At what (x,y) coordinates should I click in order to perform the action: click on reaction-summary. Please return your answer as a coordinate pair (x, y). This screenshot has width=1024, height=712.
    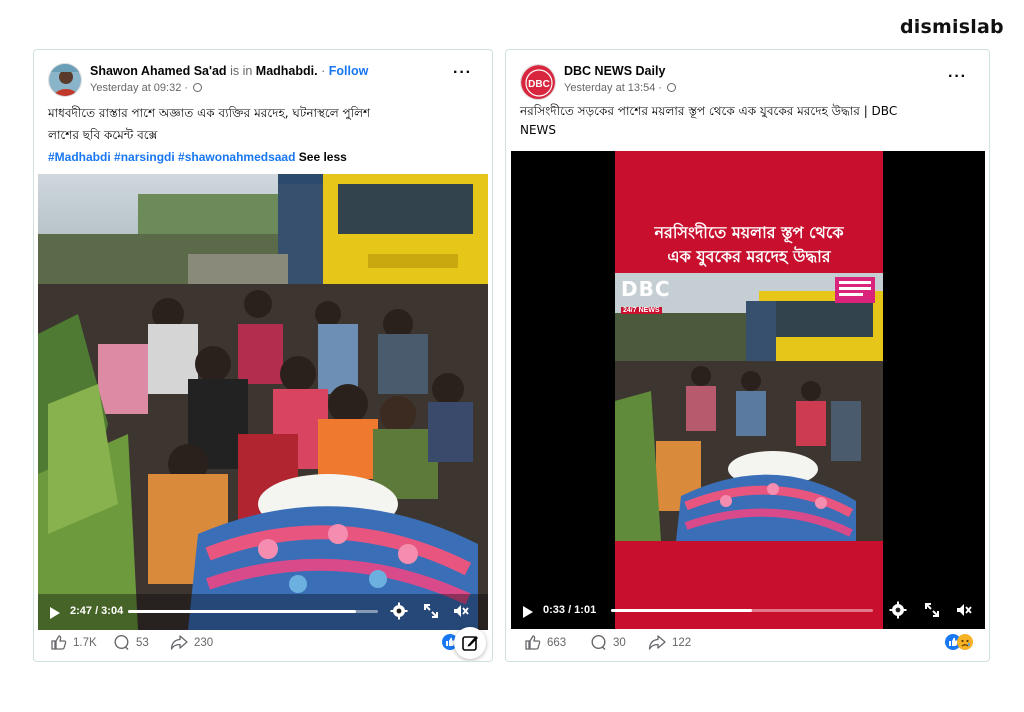
    Looking at the image, I should click on (959, 642).